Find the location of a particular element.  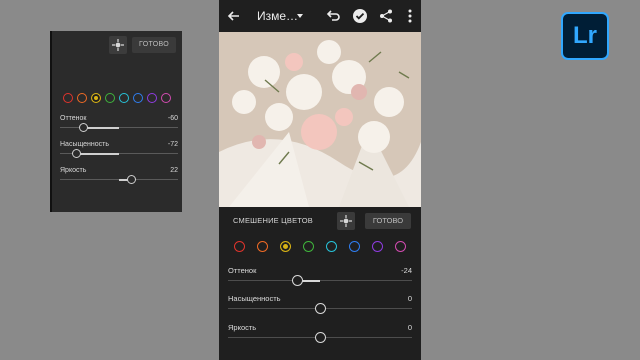

done-button: ГОТОВО is located at coordinates (388, 221).